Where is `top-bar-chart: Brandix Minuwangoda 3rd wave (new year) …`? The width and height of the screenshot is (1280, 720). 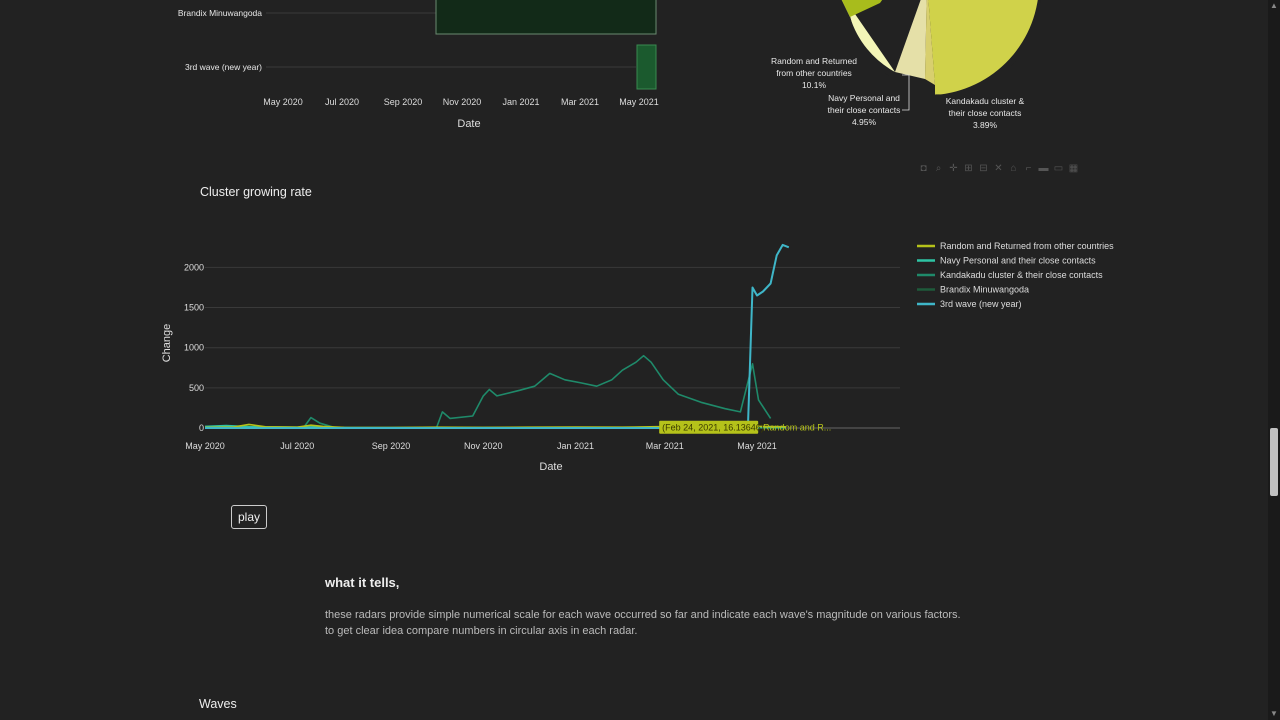
top-bar-chart: Brandix Minuwangoda 3rd wave (new year) … is located at coordinates (418, 65).